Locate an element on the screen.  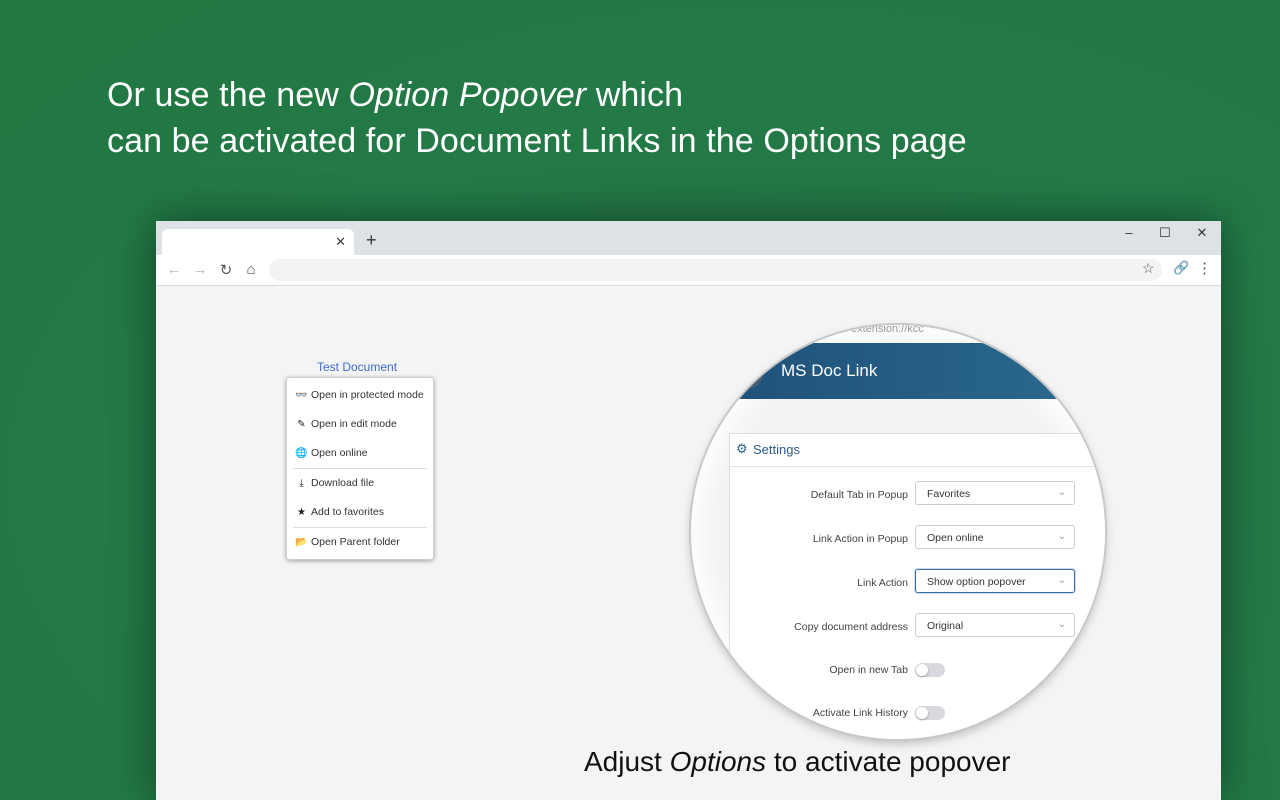
close-tab-icon: ✕ is located at coordinates (340, 242).